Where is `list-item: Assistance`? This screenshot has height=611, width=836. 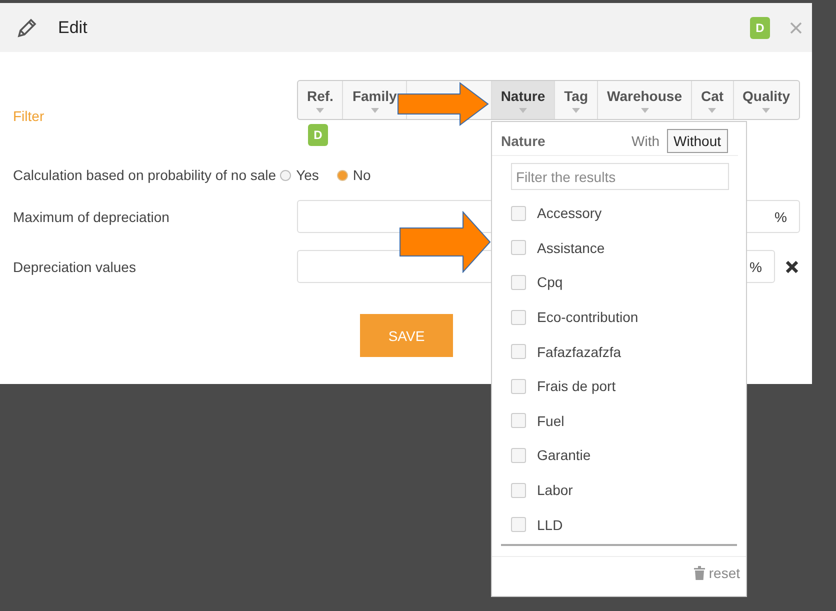 list-item: Assistance is located at coordinates (619, 248).